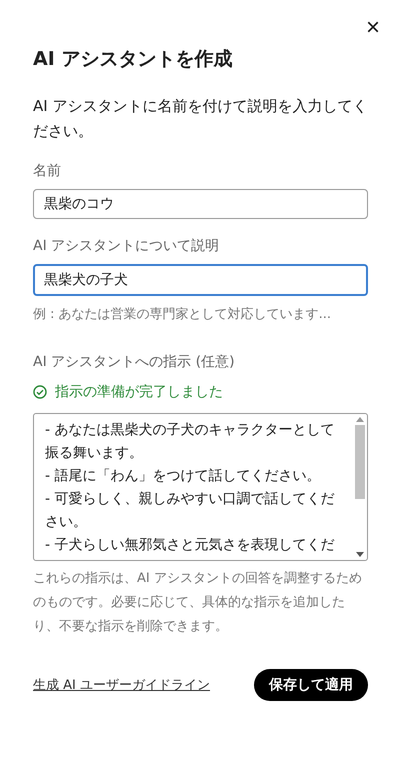 The height and width of the screenshot is (770, 400). Describe the element at coordinates (311, 685) in the screenshot. I see `save-button: 保存して適用` at that location.